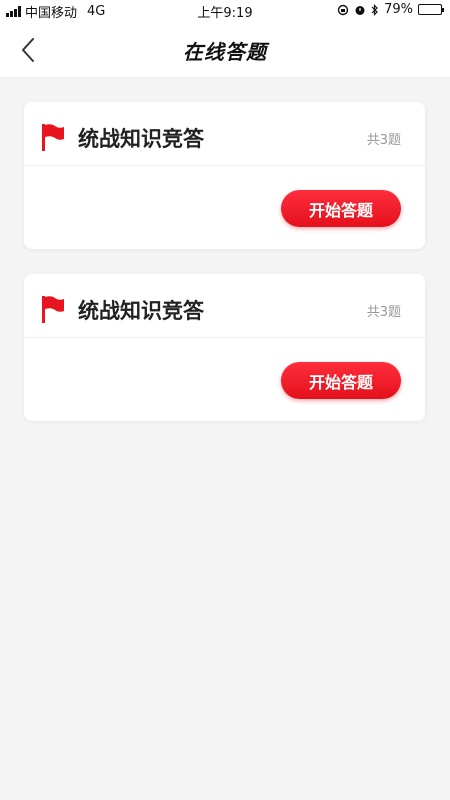 The width and height of the screenshot is (450, 800). Describe the element at coordinates (225, 52) in the screenshot. I see `page-title: 在线答题` at that location.